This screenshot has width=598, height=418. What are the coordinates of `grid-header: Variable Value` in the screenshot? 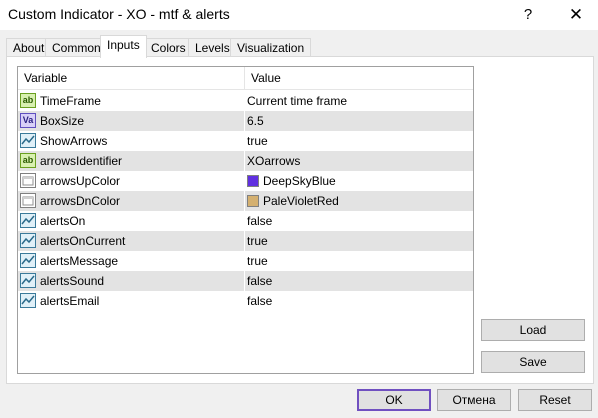 It's located at (245, 78).